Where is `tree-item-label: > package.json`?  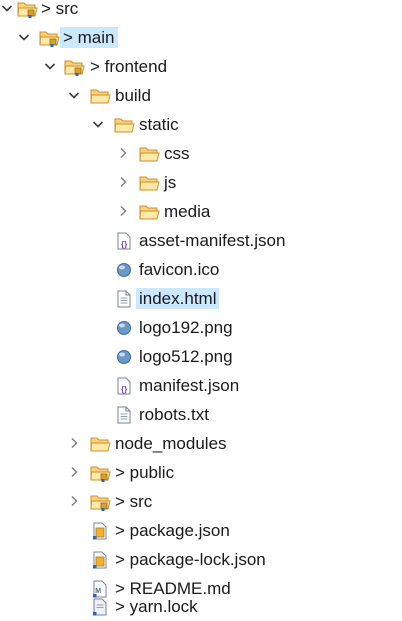 tree-item-label: > package.json is located at coordinates (172, 530).